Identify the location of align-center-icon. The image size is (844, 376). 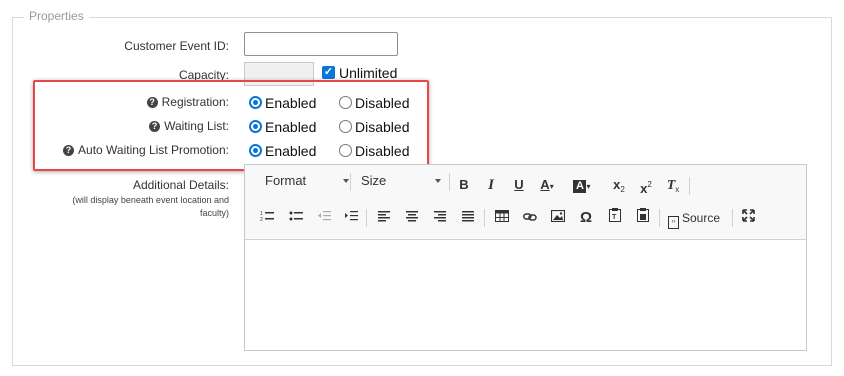
(412, 218).